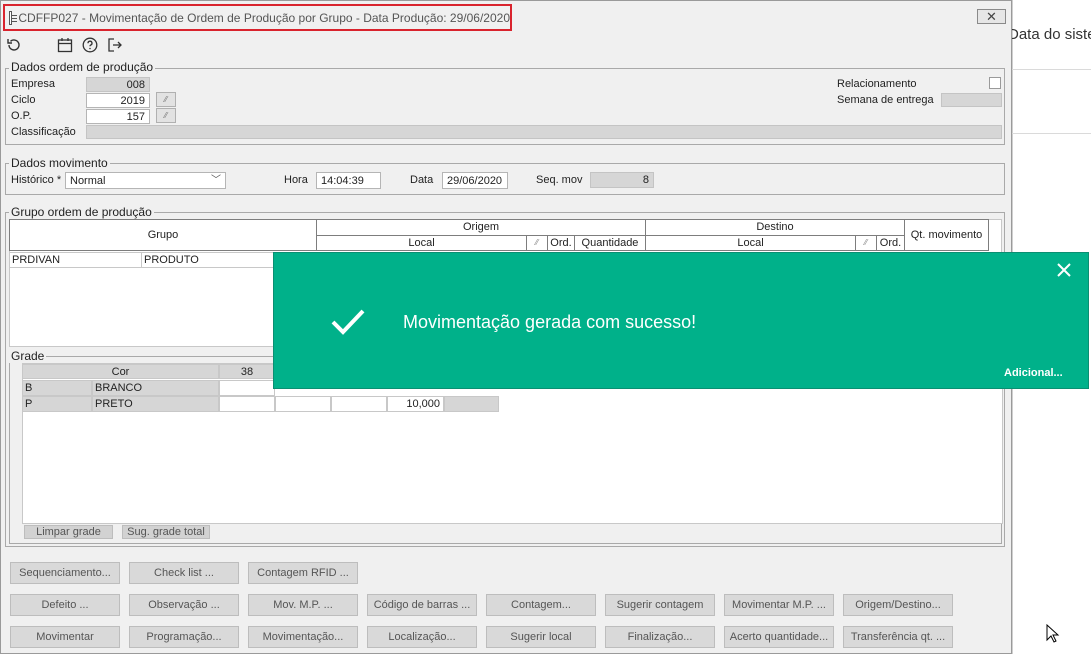 Image resolution: width=1091 pixels, height=654 pixels. What do you see at coordinates (36, 180) in the screenshot?
I see `historico-label: Histórico *` at bounding box center [36, 180].